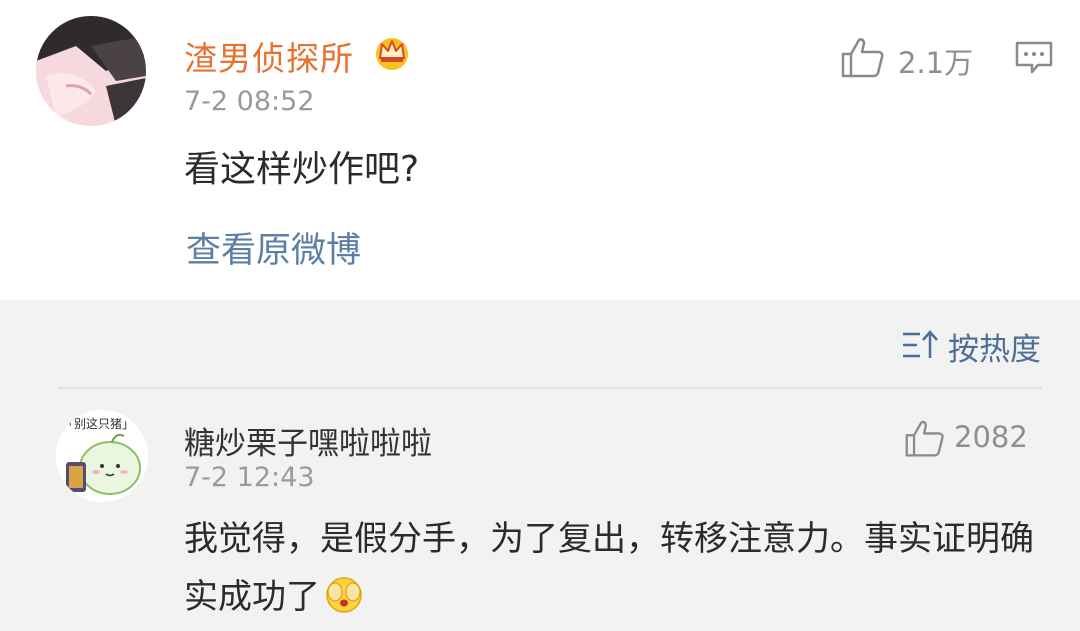 The width and height of the screenshot is (1080, 631). What do you see at coordinates (920, 345) in the screenshot?
I see `sort-icon` at bounding box center [920, 345].